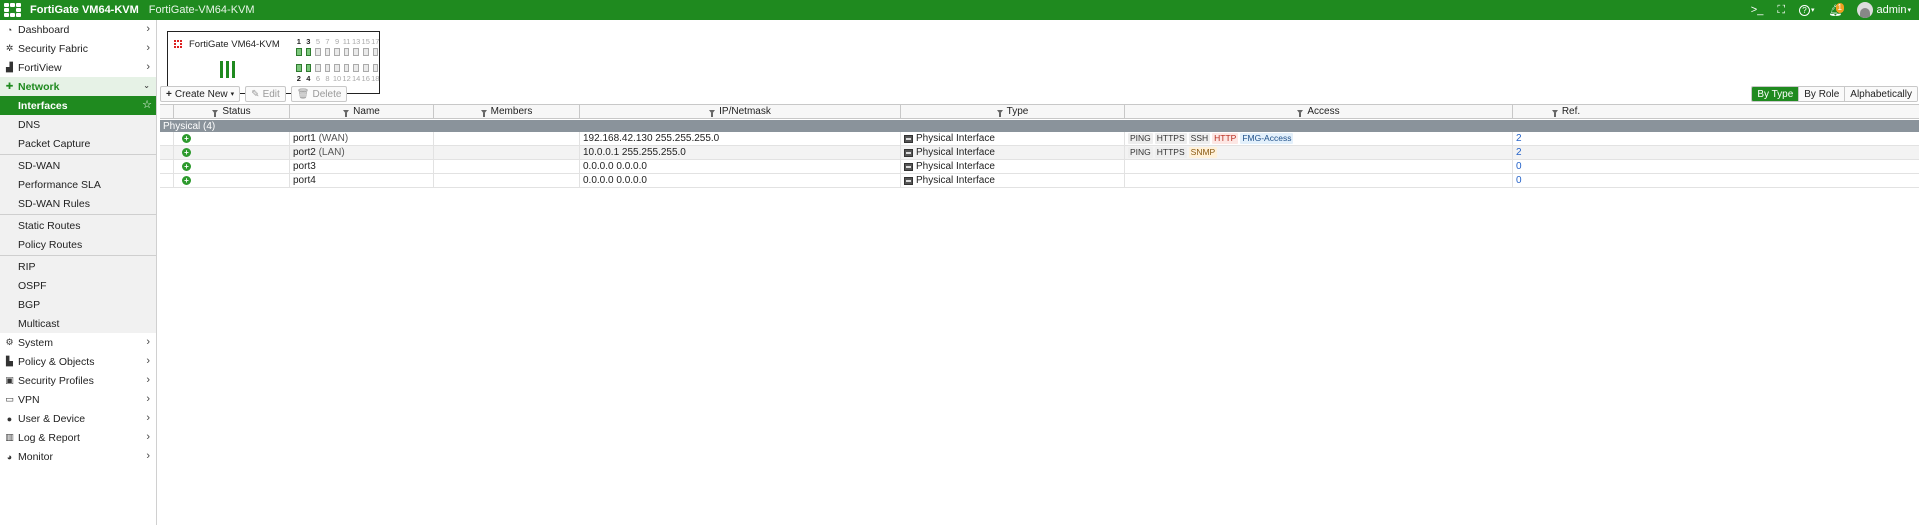 The height and width of the screenshot is (525, 1919). I want to click on sidebar-item-dashboard: ◔ Dashboard ›, so click(78, 29).